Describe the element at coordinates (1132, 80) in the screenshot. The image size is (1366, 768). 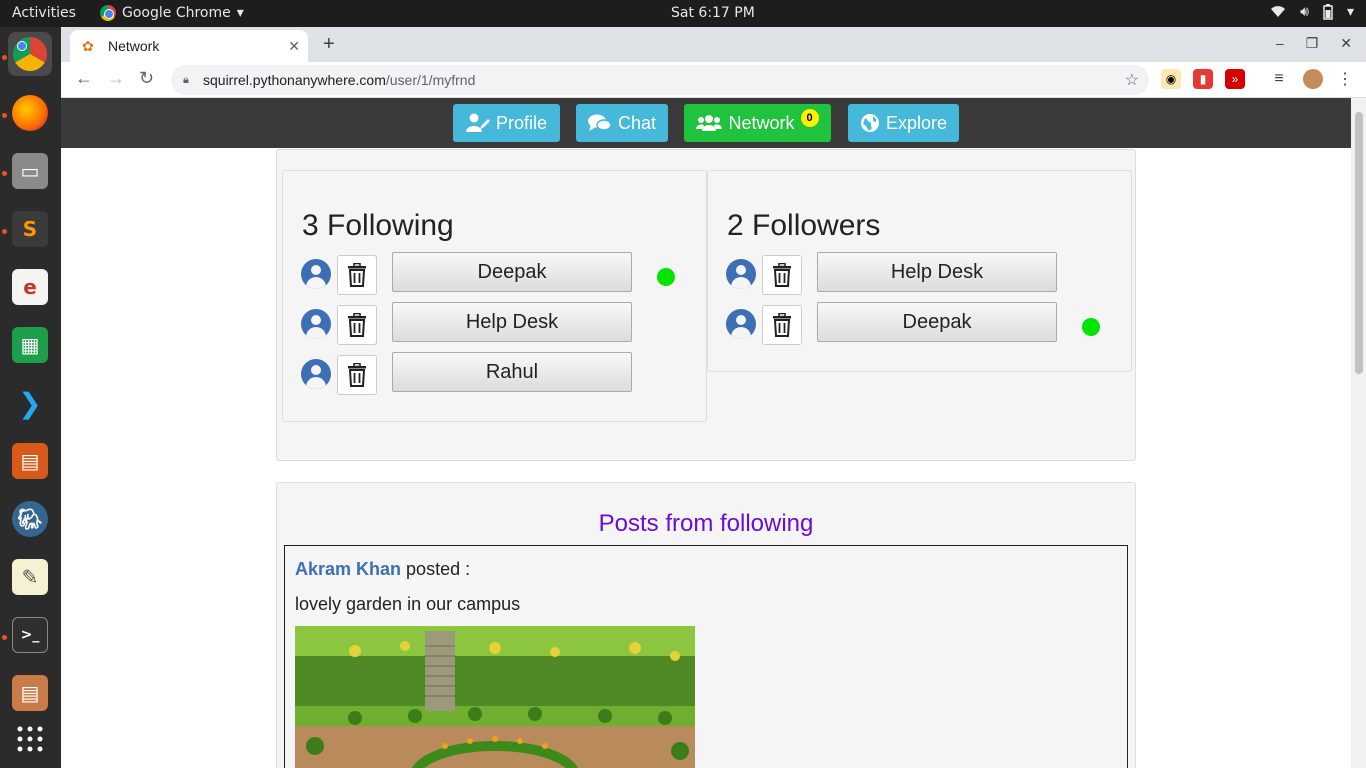
I see `bookmark-star-icon: ☆` at that location.